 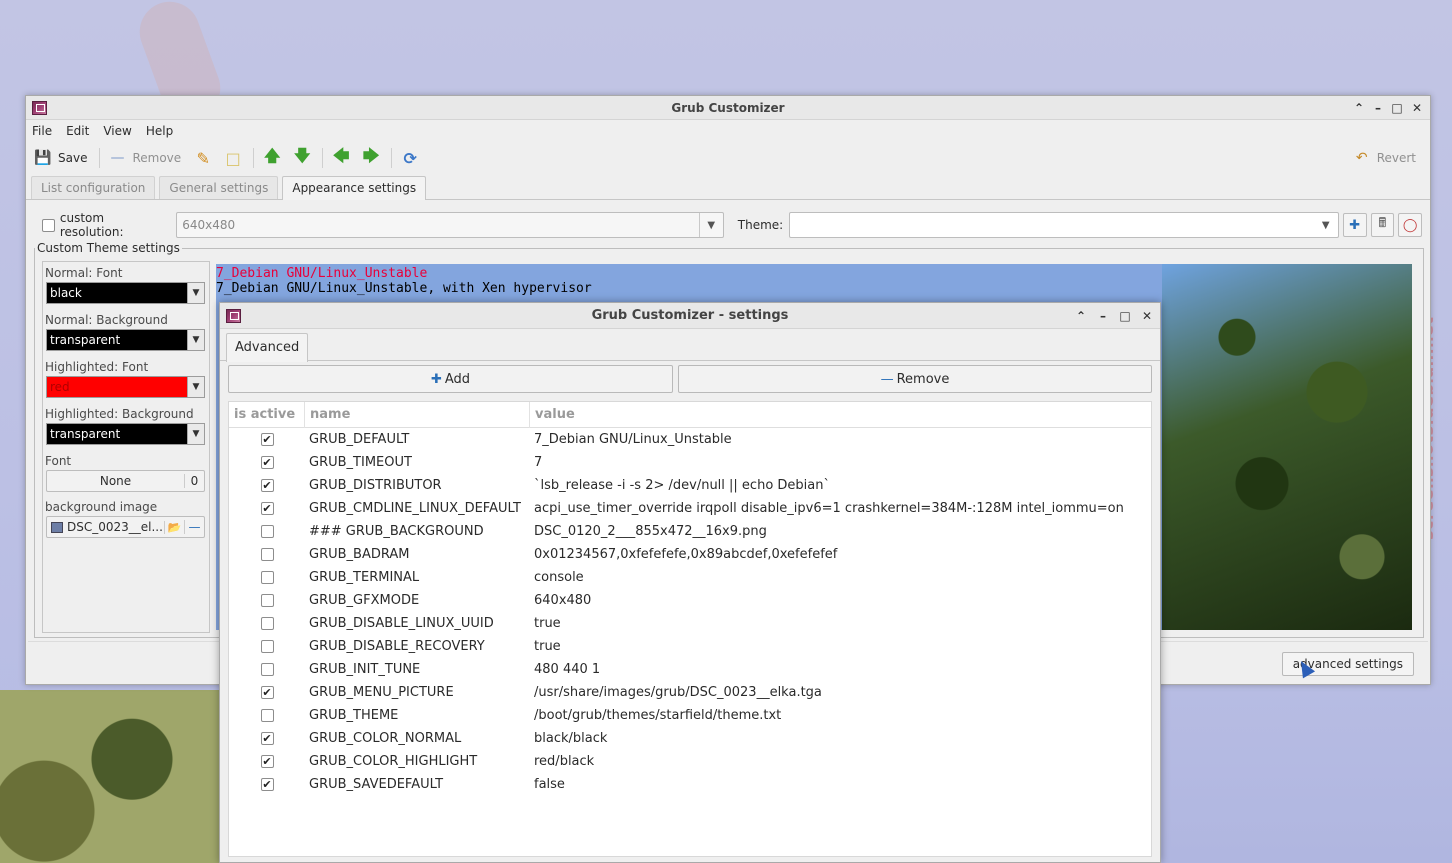 I want to click on setting-value: 7_Debian GNU/Linux_Unstable, so click(x=631, y=439).